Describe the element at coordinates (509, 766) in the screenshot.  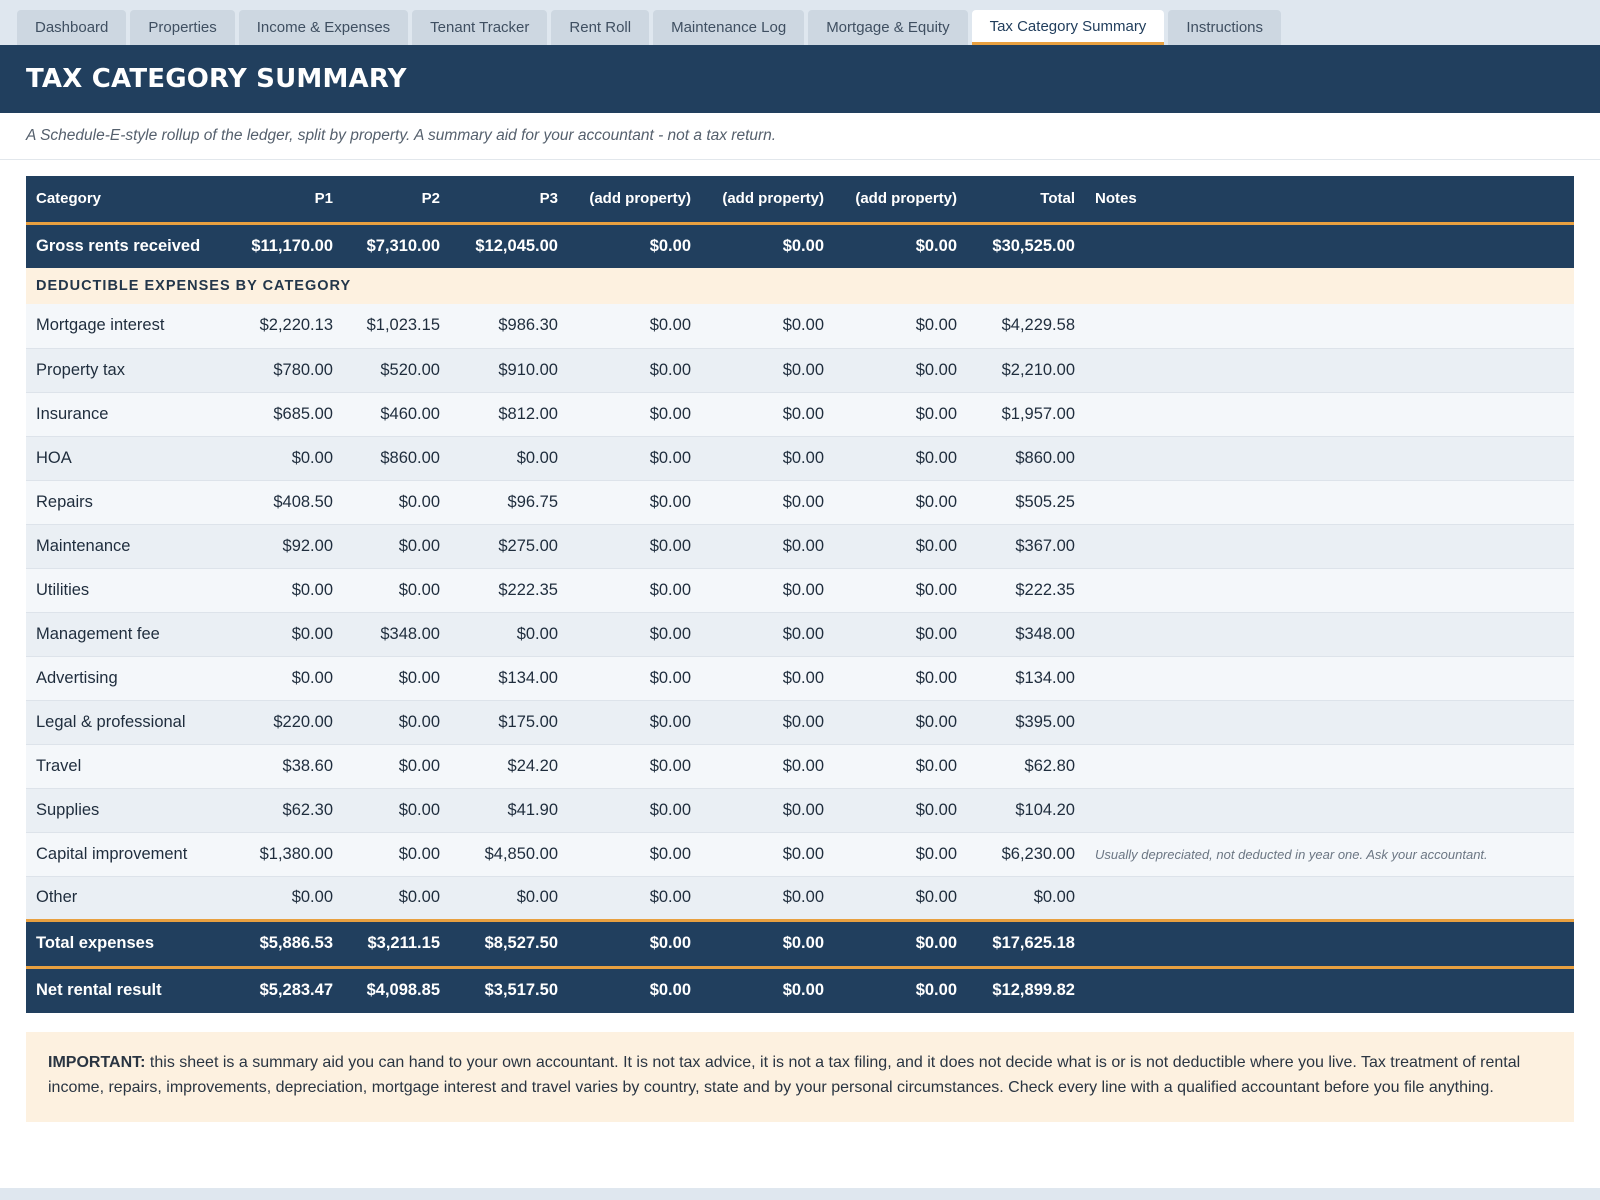
I see `value-cell: $24.20` at that location.